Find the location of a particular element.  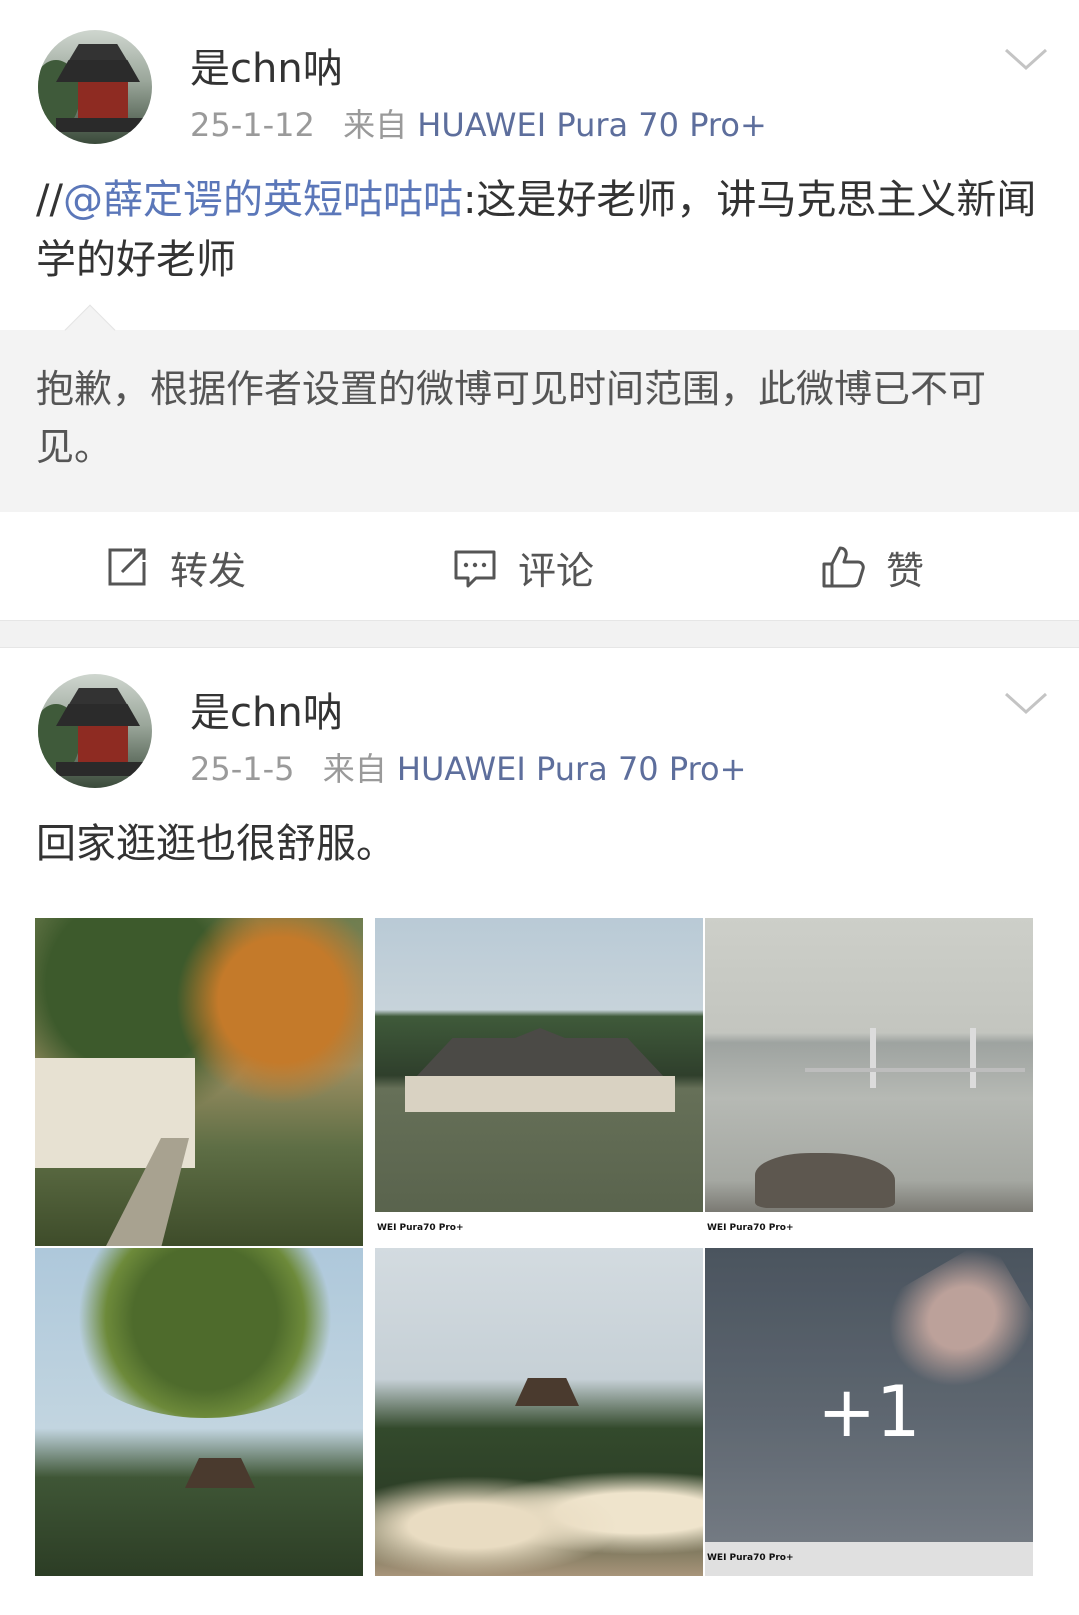

action-bar: 转发 评论 赞 is located at coordinates (539, 566).